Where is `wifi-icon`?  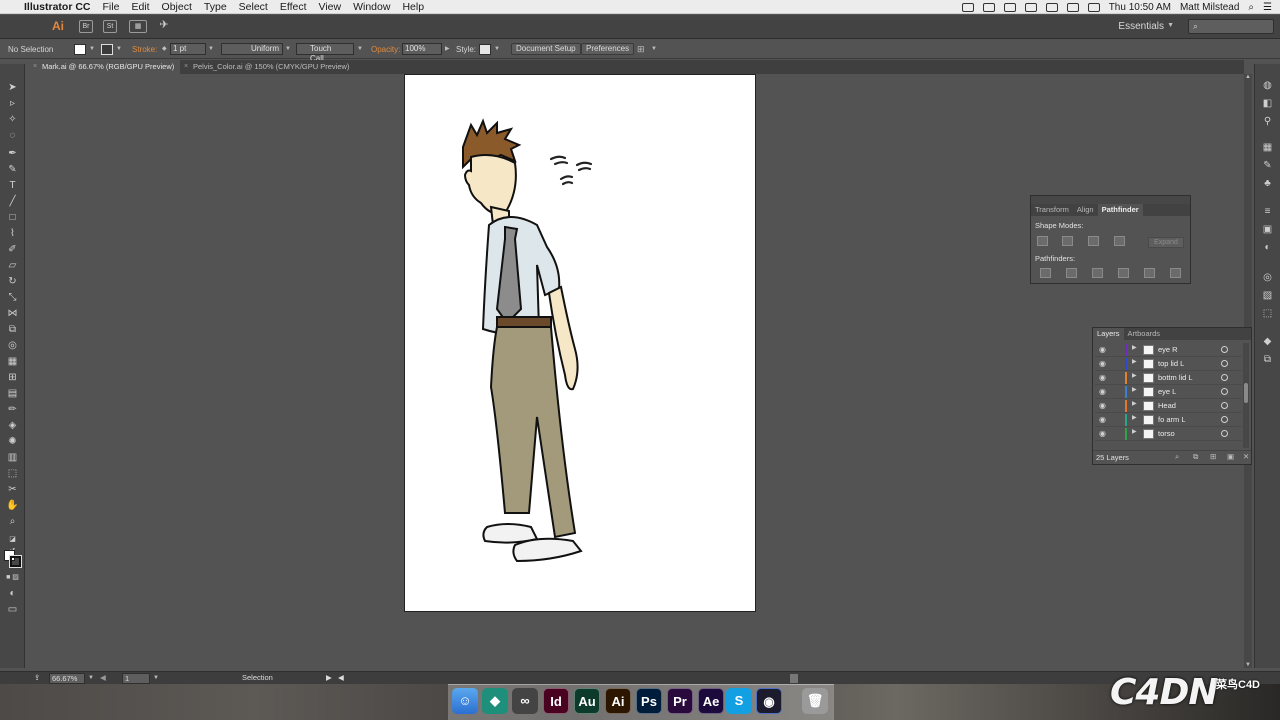 wifi-icon is located at coordinates (1030, 7).